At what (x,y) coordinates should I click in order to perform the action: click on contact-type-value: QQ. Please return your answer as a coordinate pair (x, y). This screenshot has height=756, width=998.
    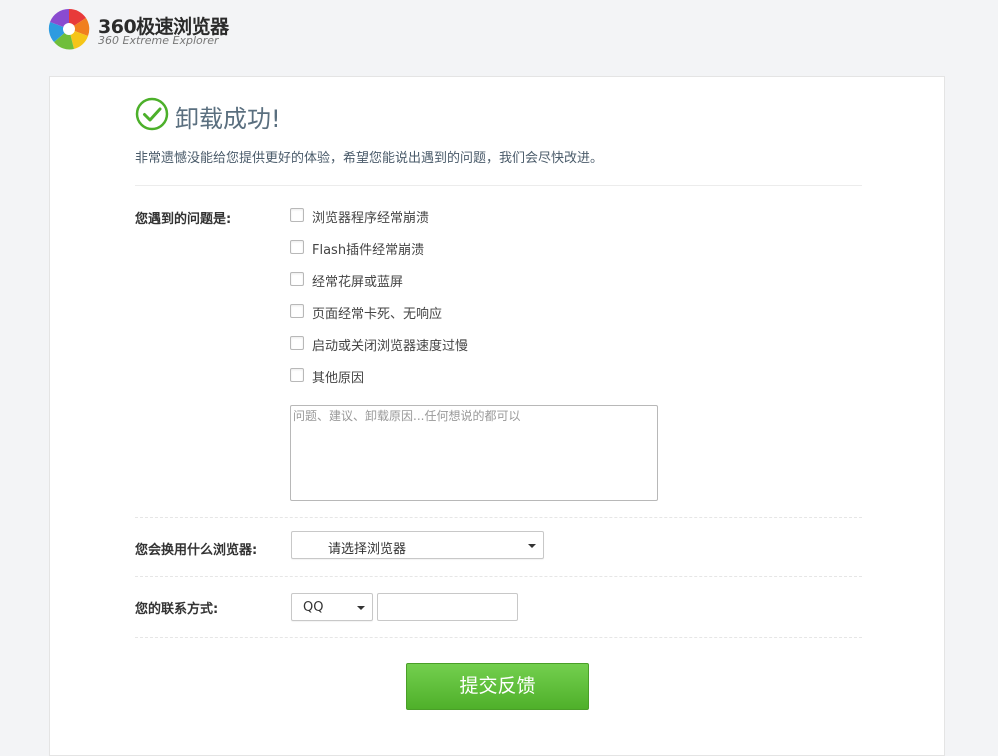
    Looking at the image, I should click on (313, 607).